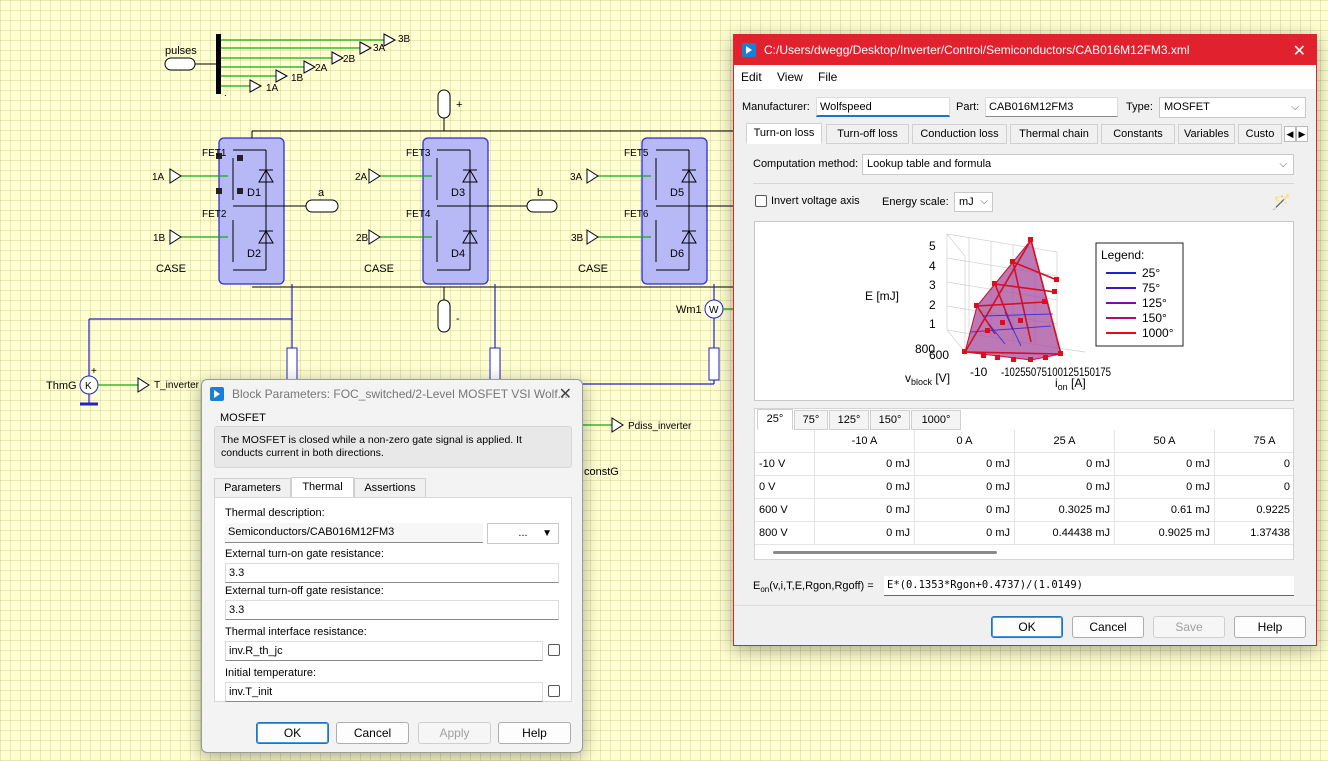  Describe the element at coordinates (785, 487) in the screenshot. I see `row-header: 0 V` at that location.